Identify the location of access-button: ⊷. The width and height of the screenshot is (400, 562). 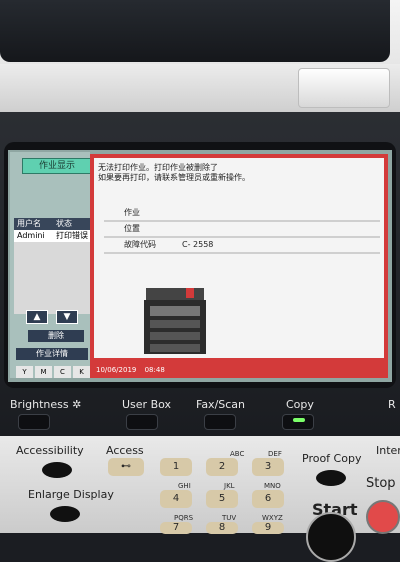
(126, 467).